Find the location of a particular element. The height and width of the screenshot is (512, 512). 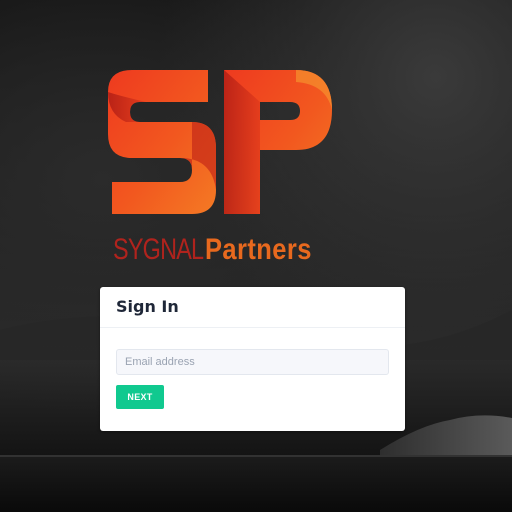

sp-monogram-logo is located at coordinates (220, 142).